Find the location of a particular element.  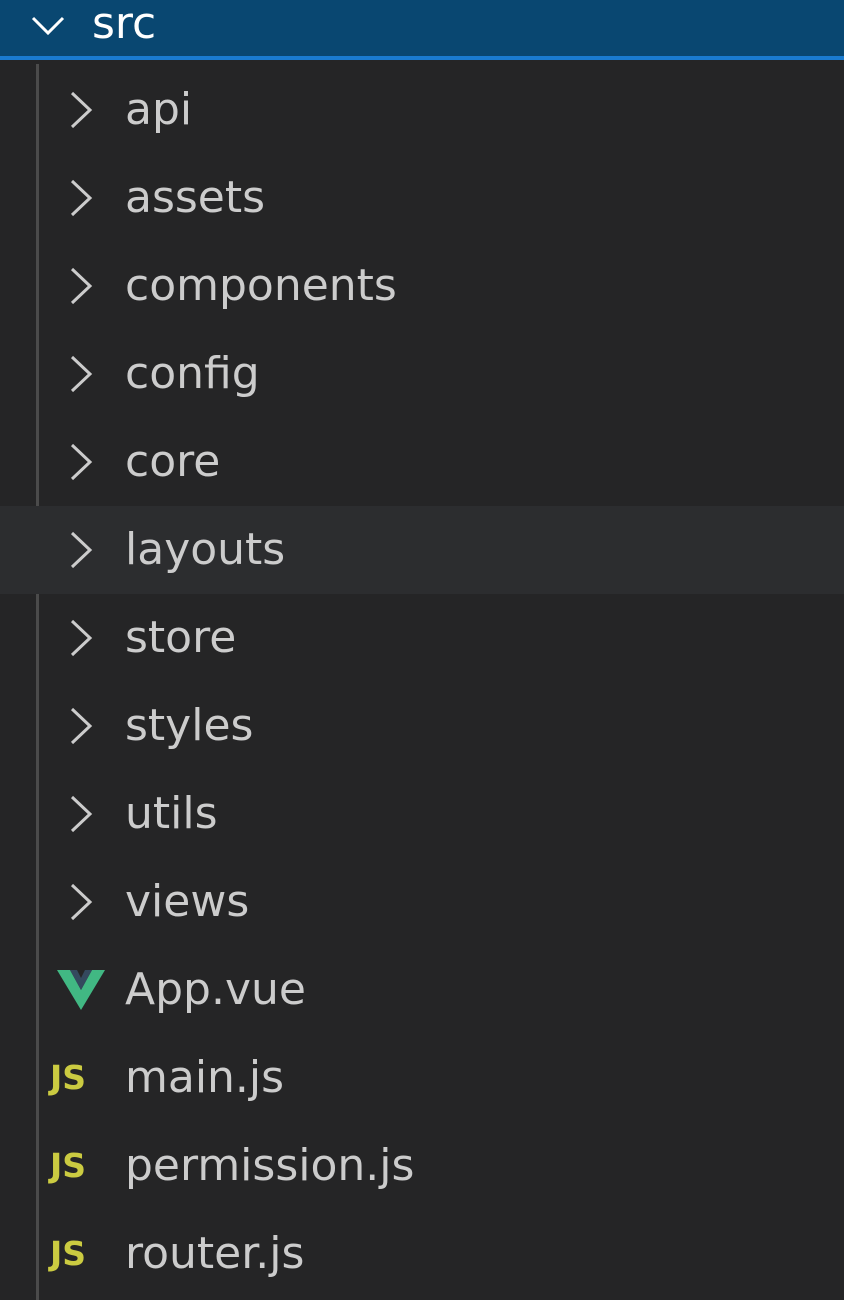

folder-row-views: views is located at coordinates (422, 902).